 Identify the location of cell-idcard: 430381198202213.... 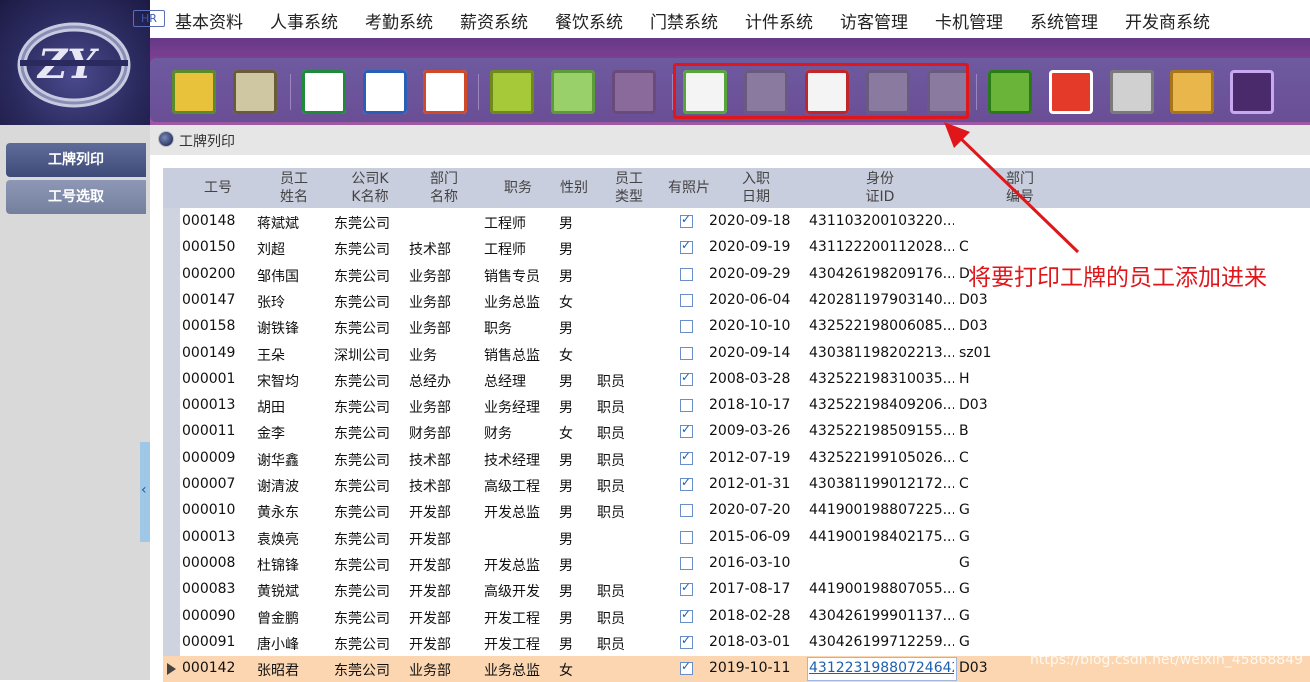
(881, 353).